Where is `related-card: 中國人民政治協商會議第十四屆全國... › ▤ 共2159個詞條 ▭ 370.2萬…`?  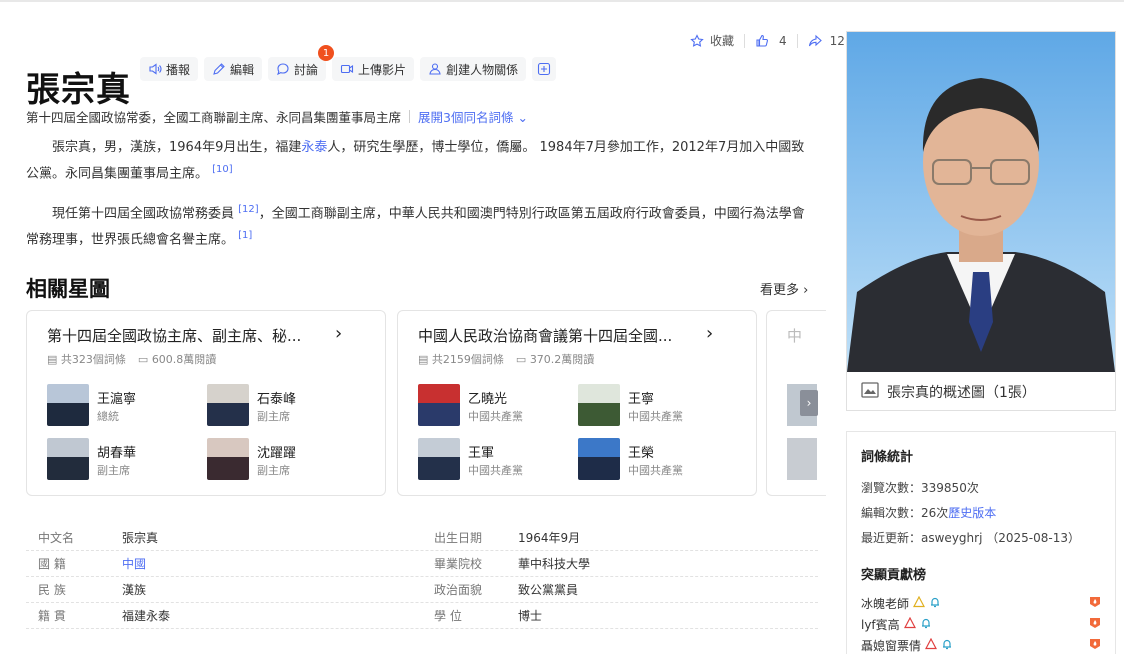 related-card: 中國人民政治協商會議第十四屆全國... › ▤ 共2159個詞條 ▭ 370.2萬… is located at coordinates (577, 403).